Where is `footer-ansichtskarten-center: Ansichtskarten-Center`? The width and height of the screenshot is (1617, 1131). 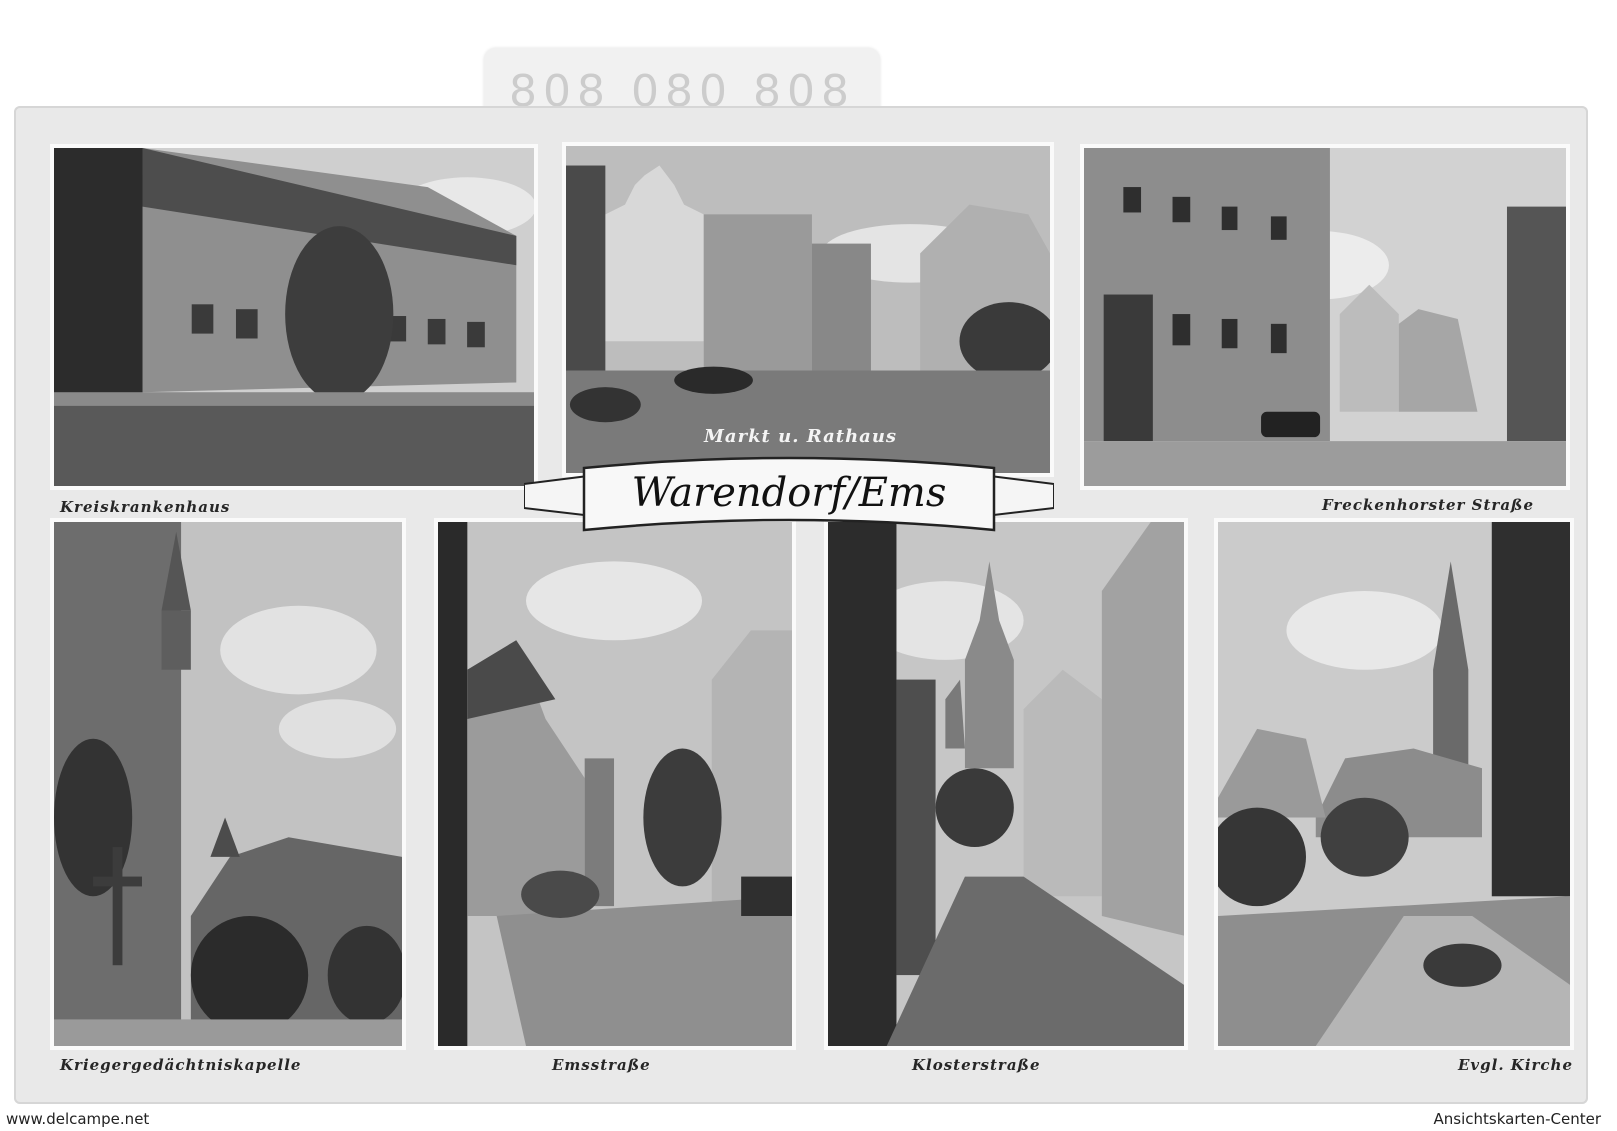 footer-ansichtskarten-center: Ansichtskarten-Center is located at coordinates (1517, 1119).